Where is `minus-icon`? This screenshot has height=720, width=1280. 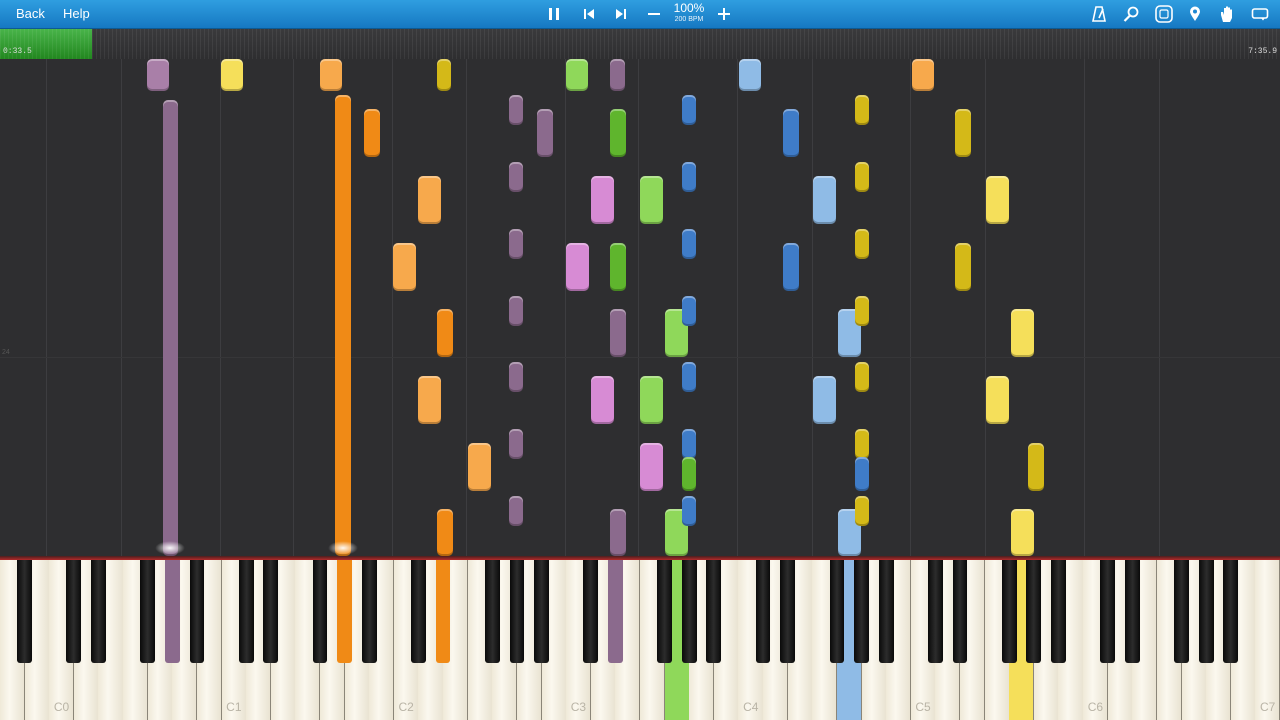
minus-icon is located at coordinates (654, 14).